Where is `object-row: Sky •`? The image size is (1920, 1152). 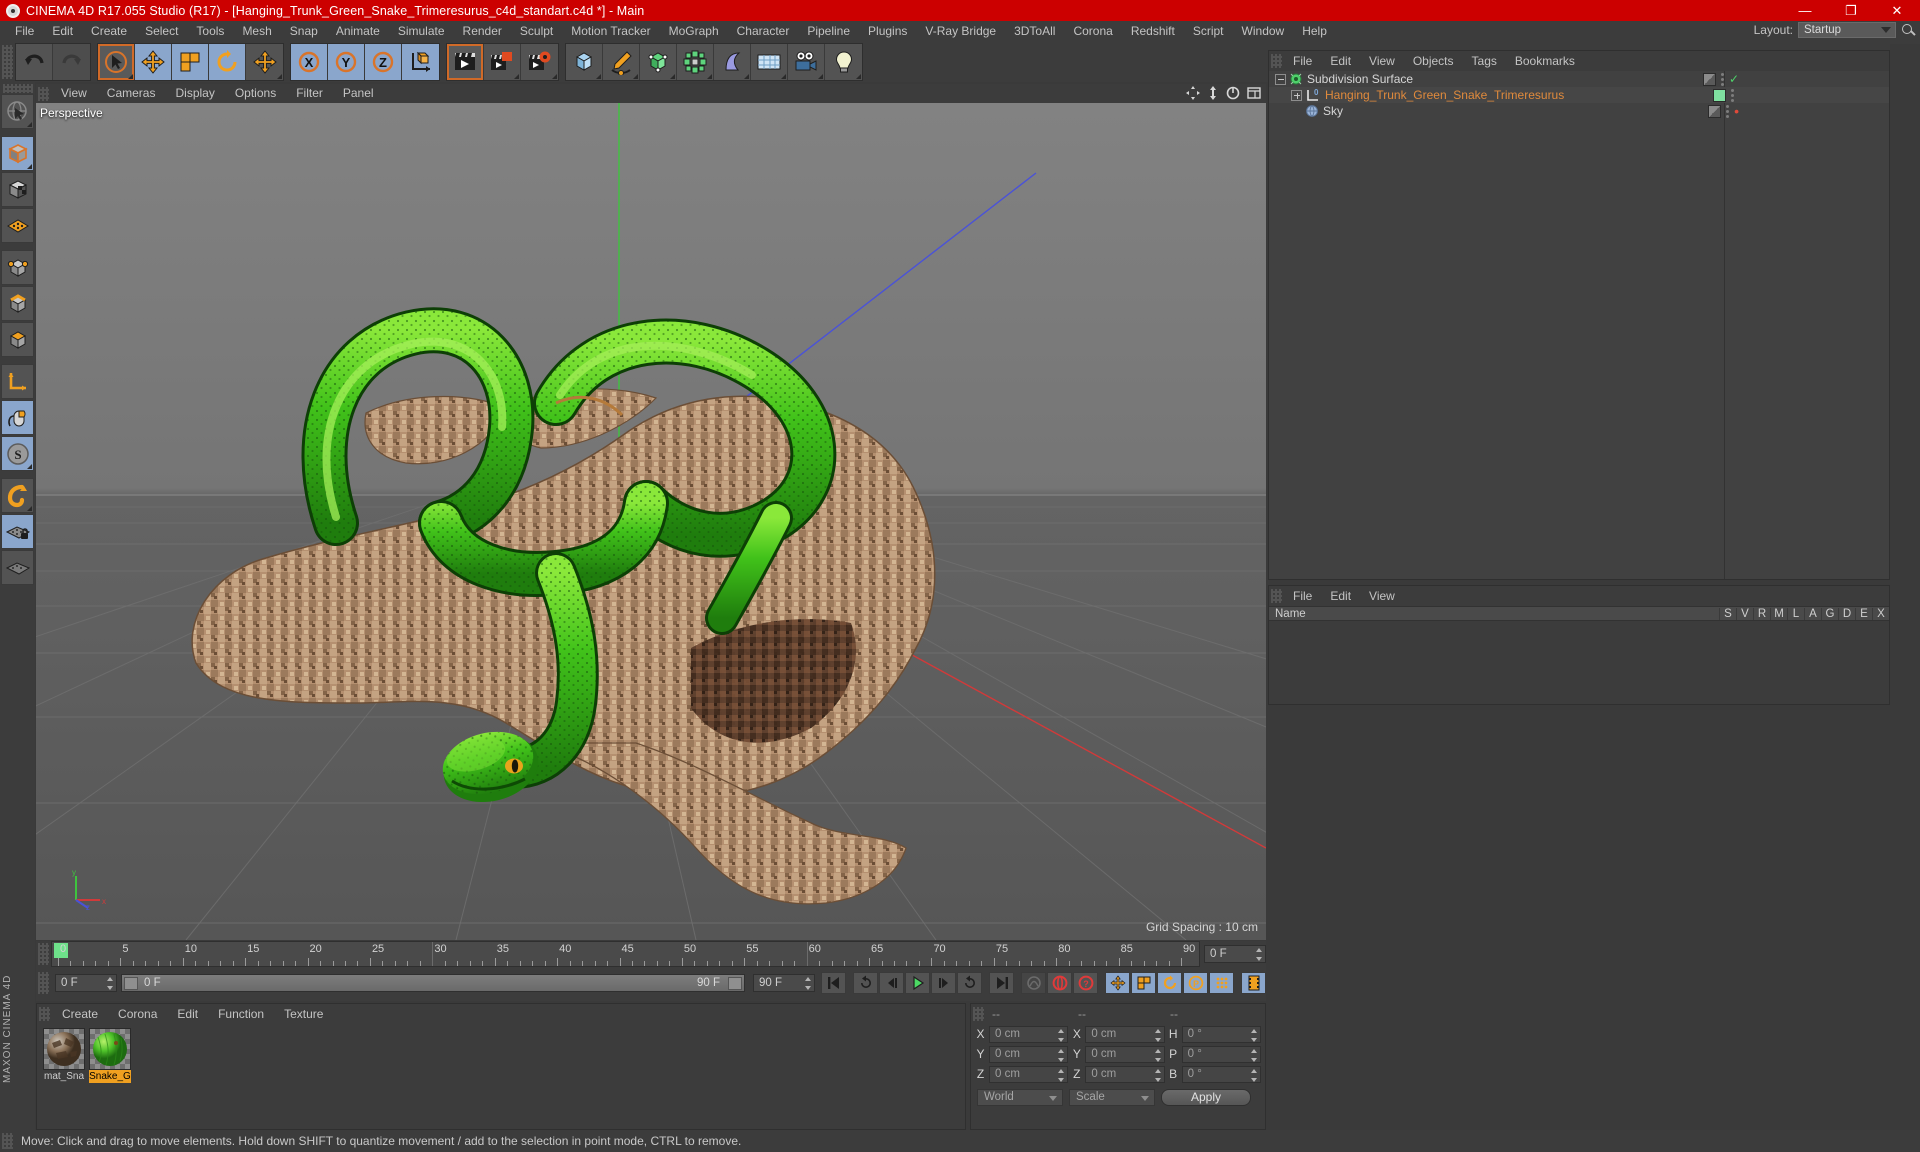 object-row: Sky • is located at coordinates (1579, 111).